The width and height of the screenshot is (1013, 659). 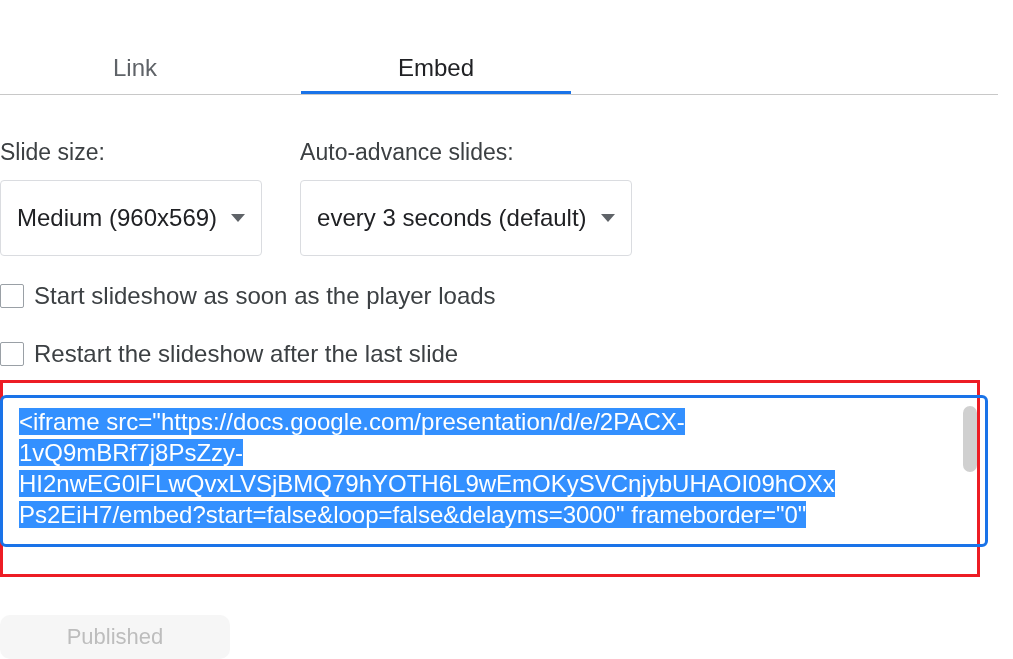 I want to click on slide-size-dropdown: Medium (960x569), so click(x=131, y=218).